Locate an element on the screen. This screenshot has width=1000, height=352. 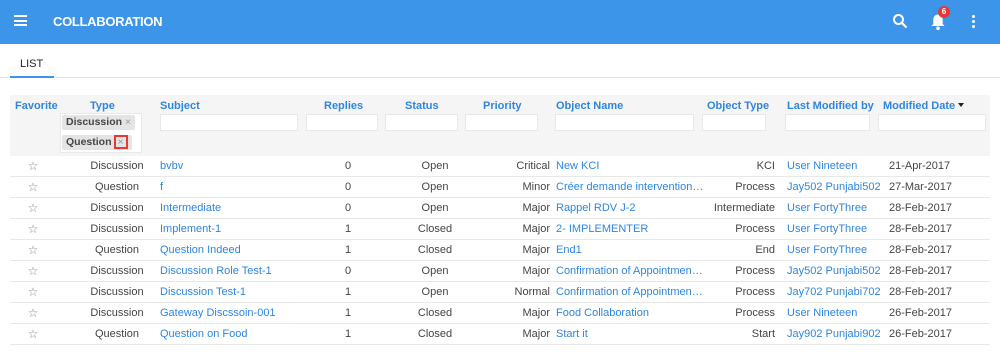
cell-object-name-link: End1 is located at coordinates (630, 250).